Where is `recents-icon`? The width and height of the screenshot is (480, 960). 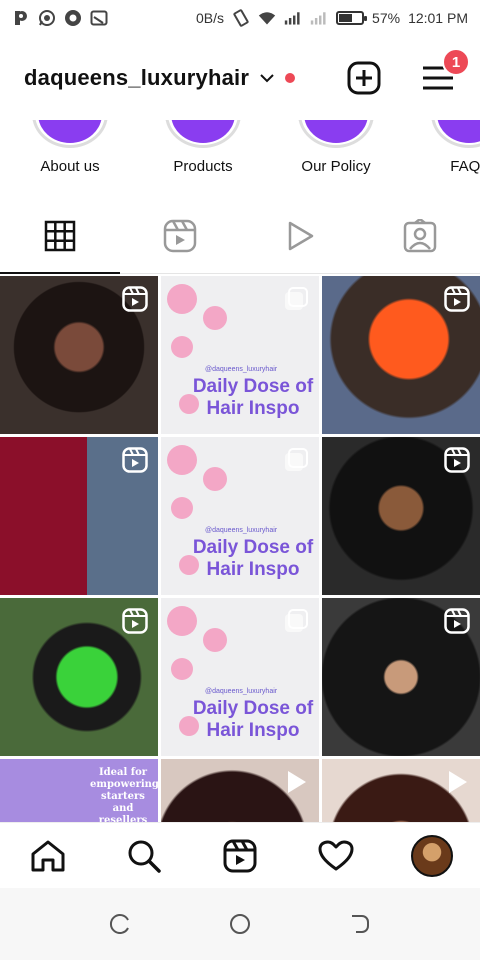
recents-icon is located at coordinates (120, 924).